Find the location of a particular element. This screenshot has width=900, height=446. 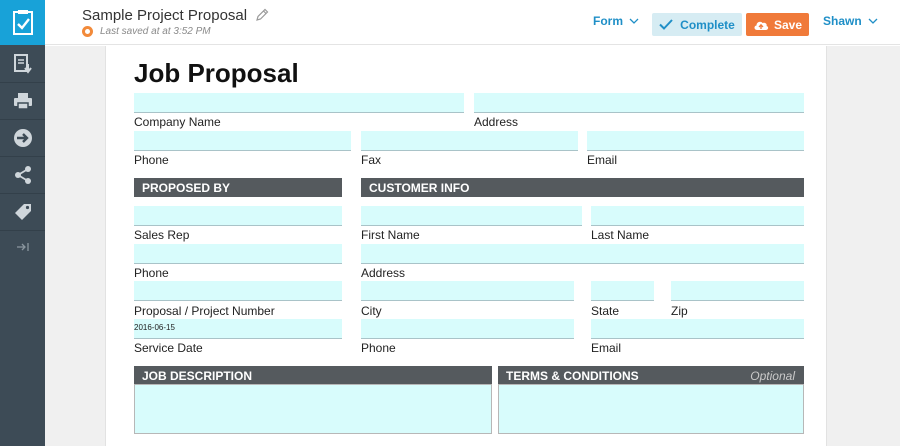

last-name-label: Last Name is located at coordinates (620, 235).